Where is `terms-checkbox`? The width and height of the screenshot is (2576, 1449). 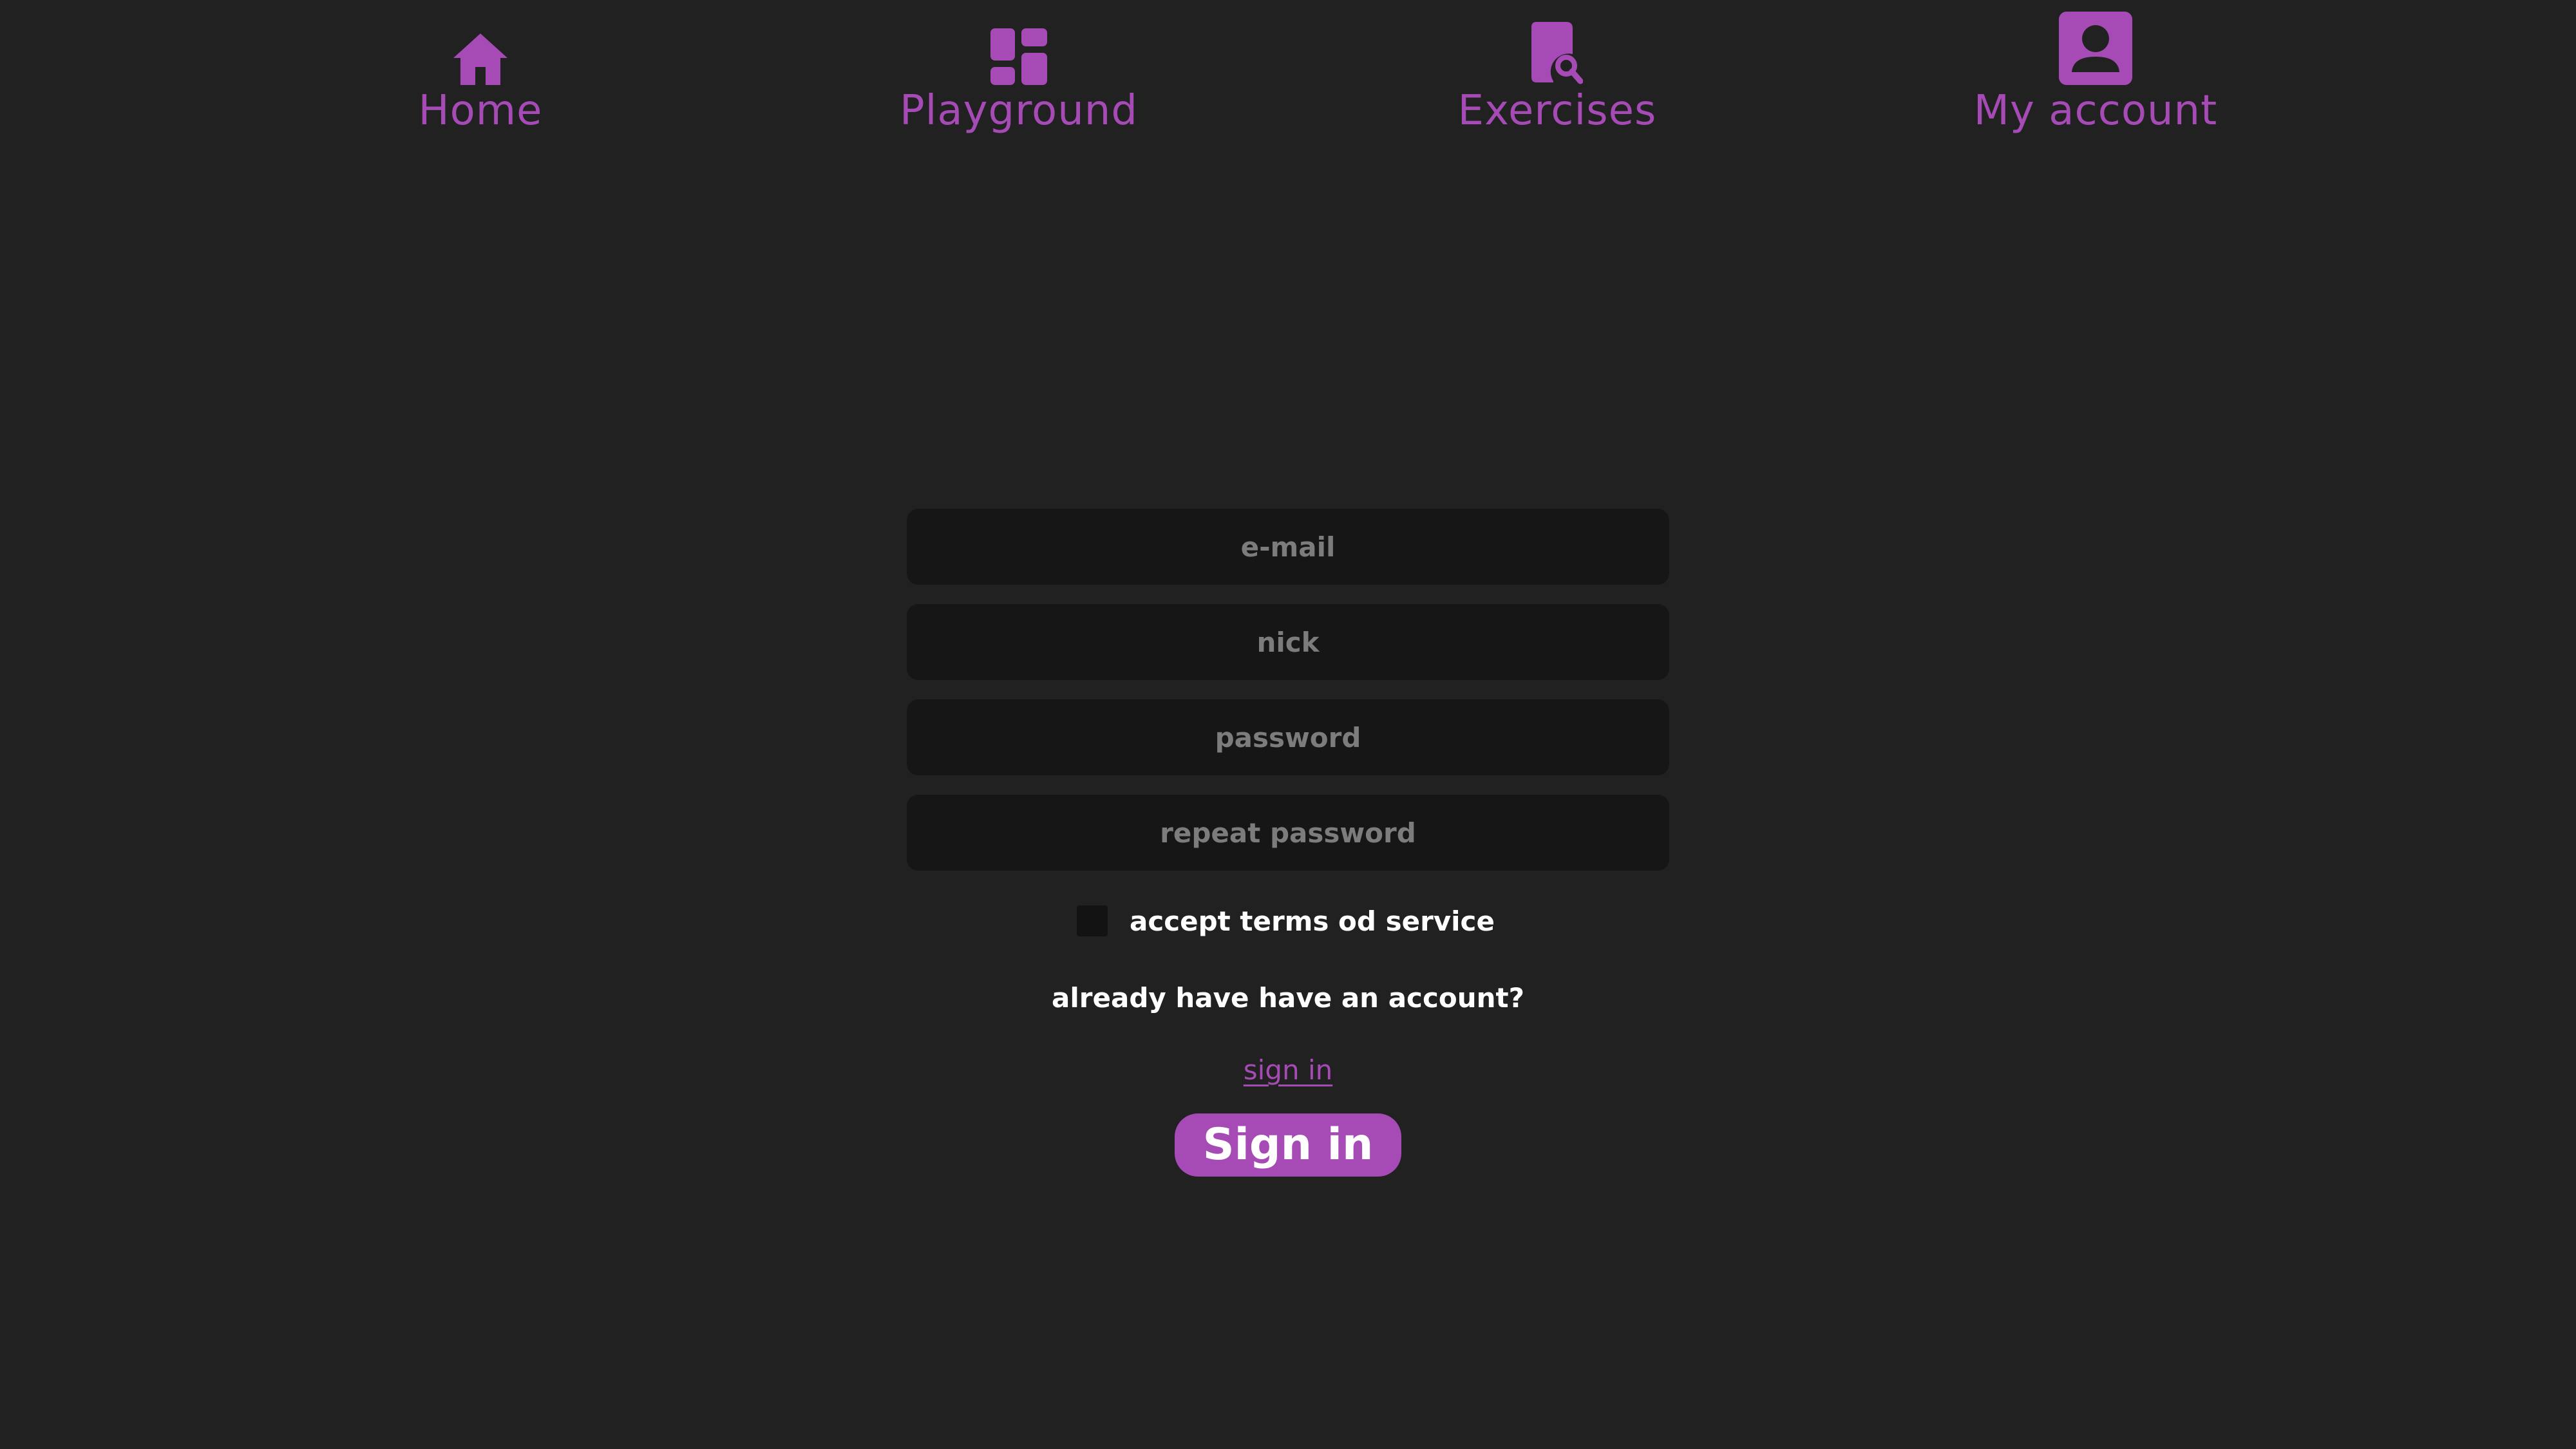
terms-checkbox is located at coordinates (1092, 920).